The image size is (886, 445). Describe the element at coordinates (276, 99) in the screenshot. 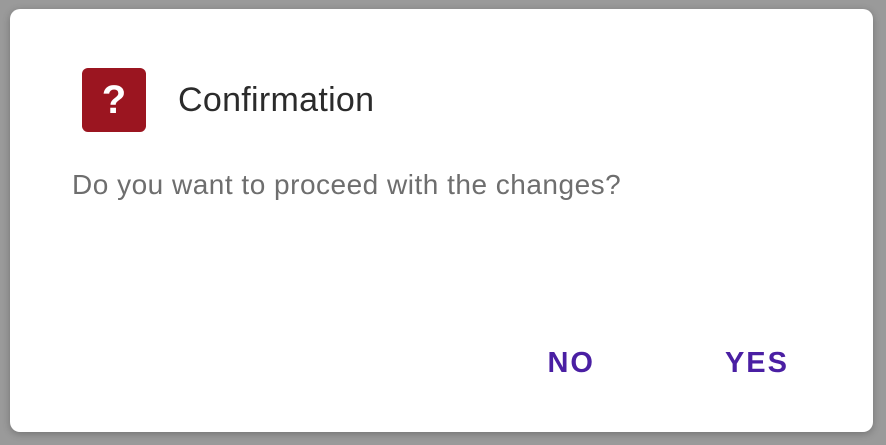

I see `dialog-title: Confirmation` at that location.